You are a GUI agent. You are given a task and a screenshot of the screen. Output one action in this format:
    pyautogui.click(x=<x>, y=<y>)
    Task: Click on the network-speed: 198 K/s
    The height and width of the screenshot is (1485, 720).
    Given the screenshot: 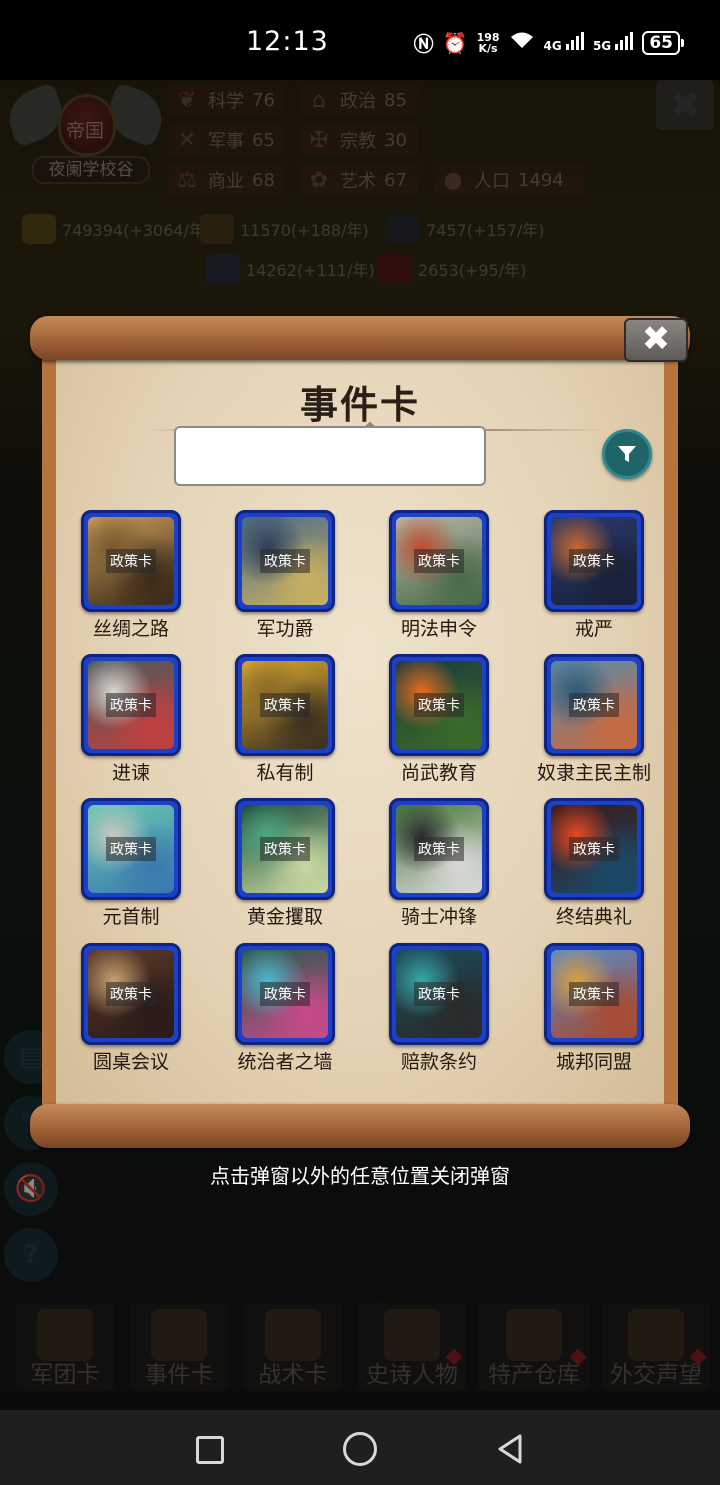 What is the action you would take?
    pyautogui.click(x=488, y=43)
    